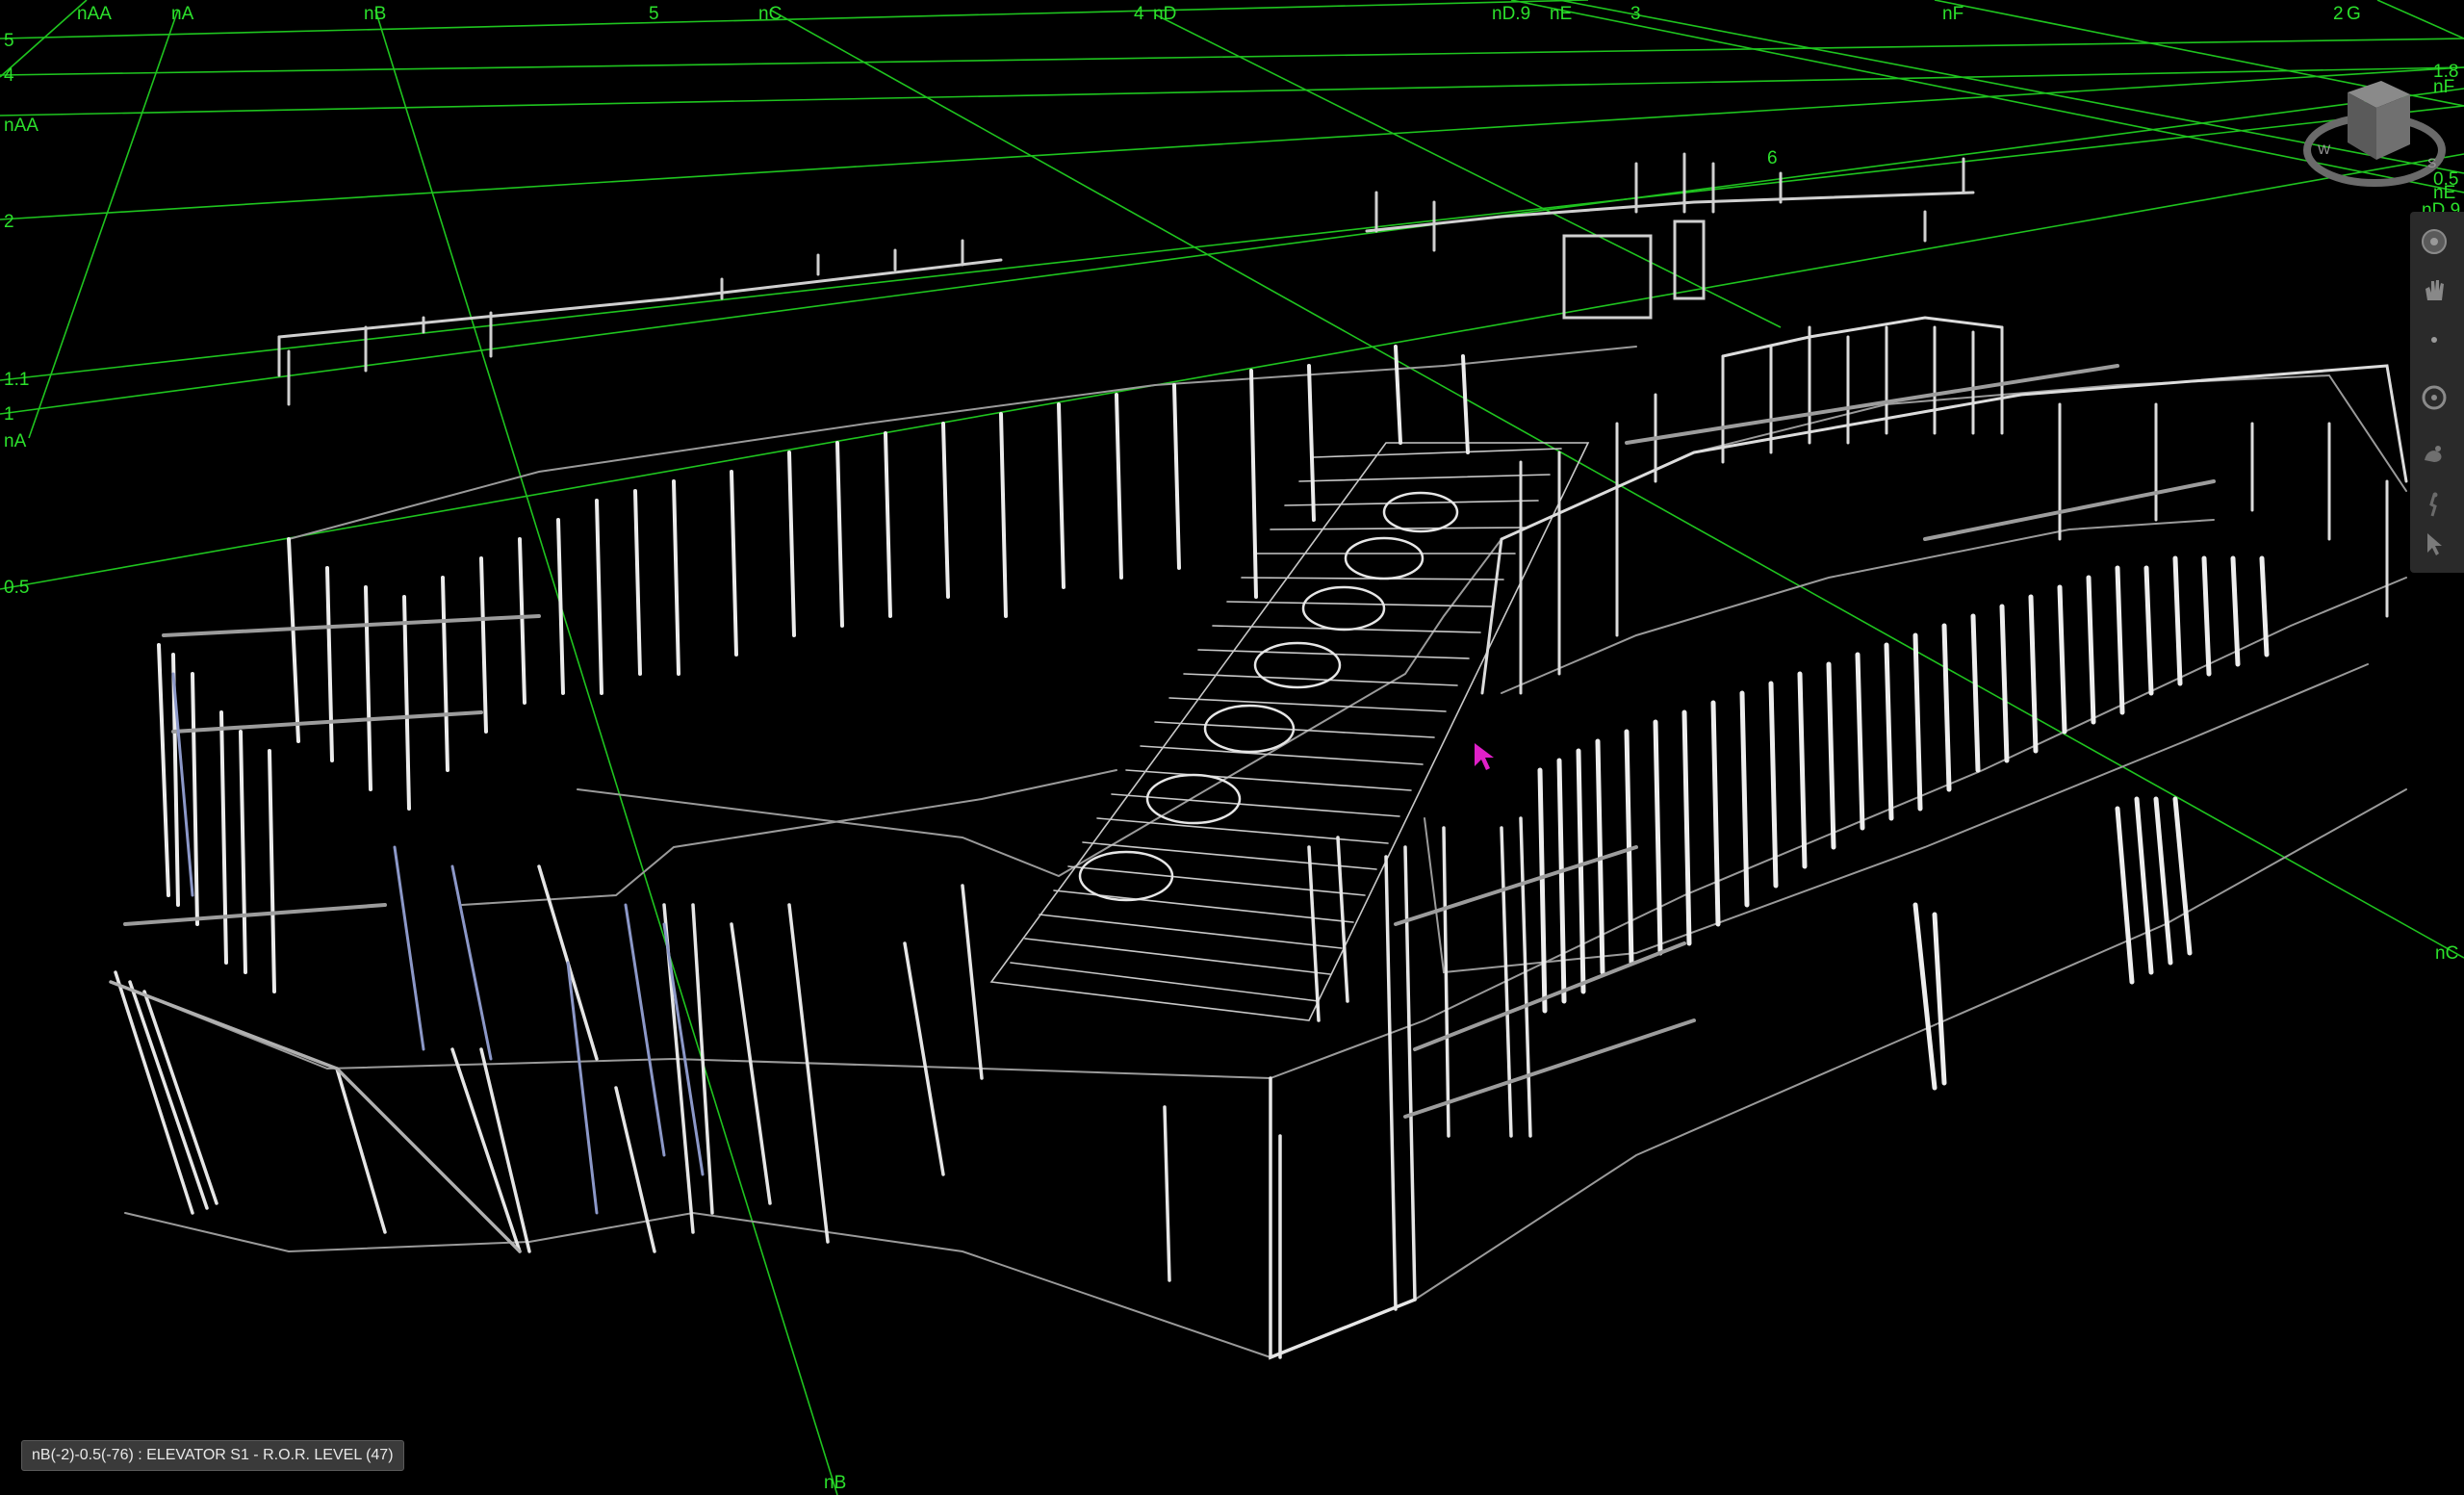  I want to click on right-walls, so click(1903, 823).